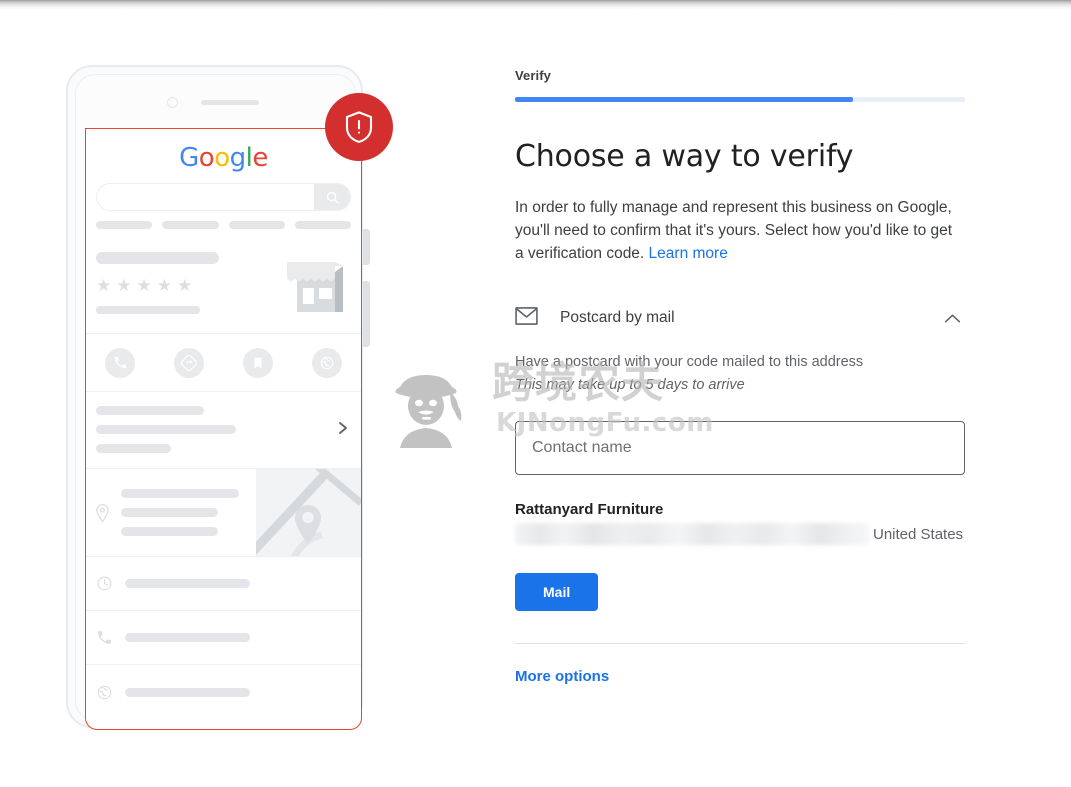  What do you see at coordinates (222, 158) in the screenshot?
I see `logo-letter-o2: o` at bounding box center [222, 158].